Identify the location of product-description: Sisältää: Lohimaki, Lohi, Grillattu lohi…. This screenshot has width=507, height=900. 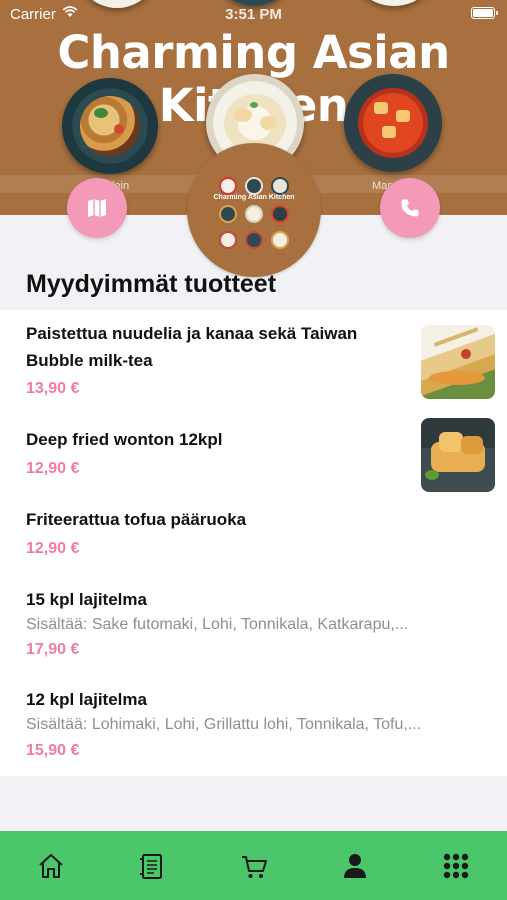
(224, 724).